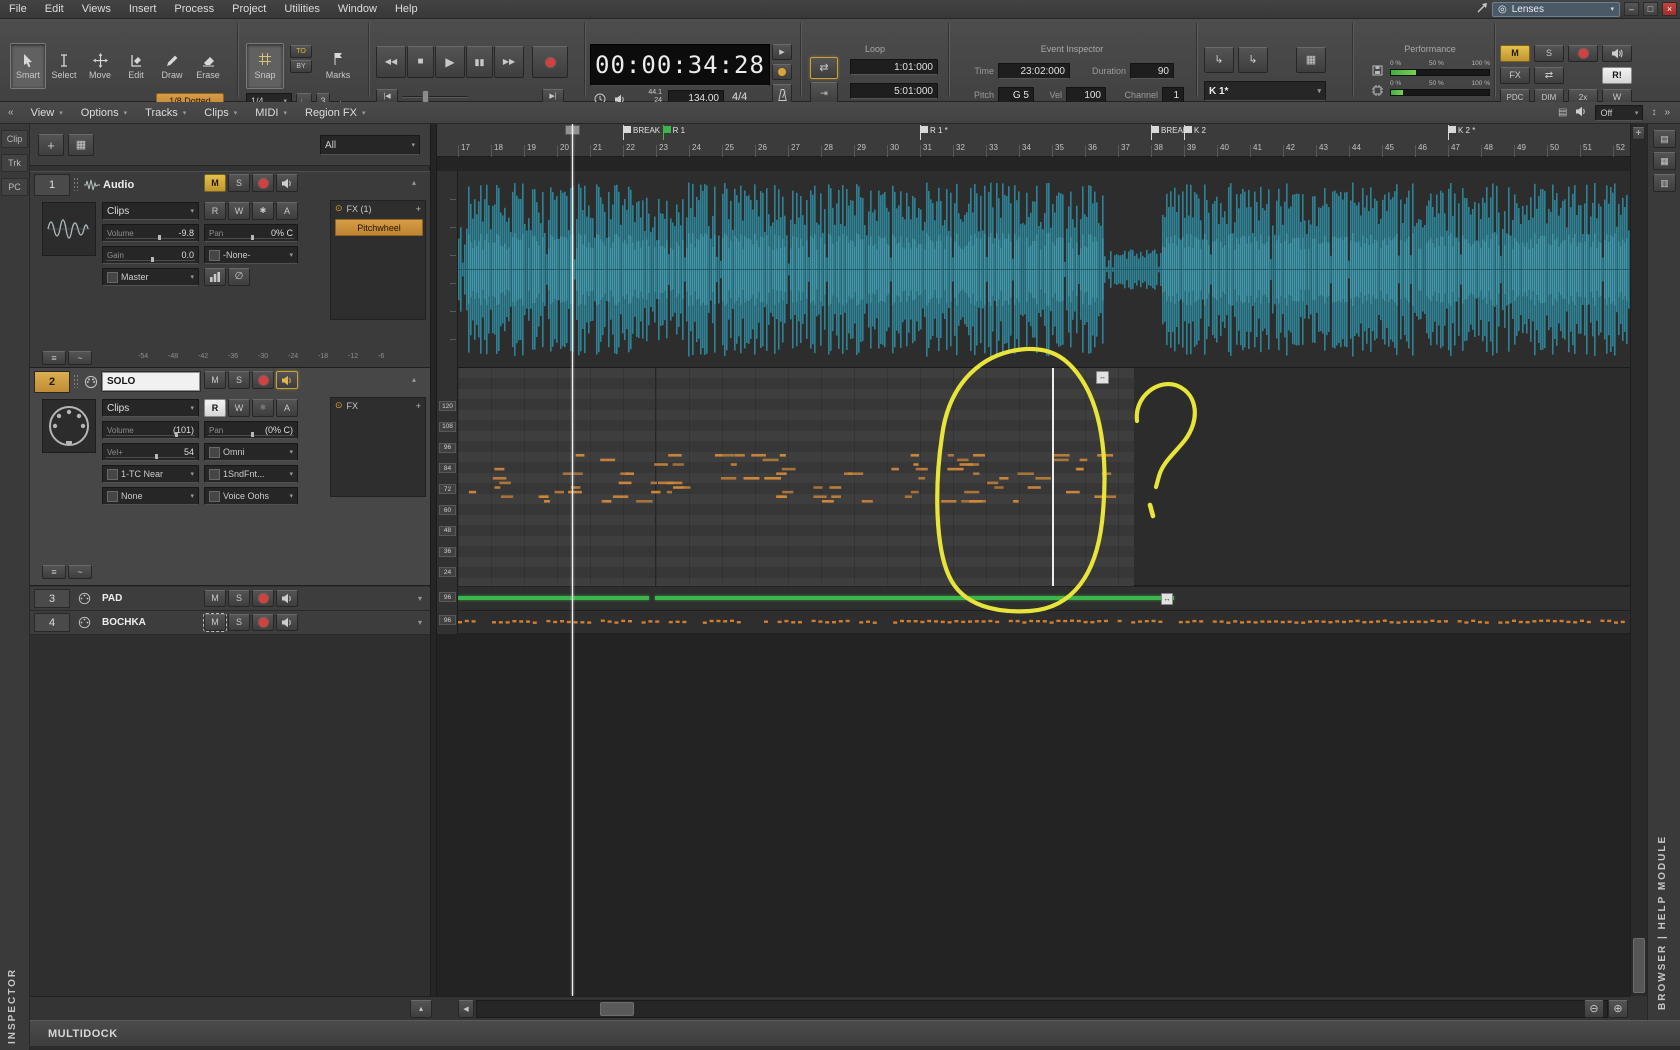 Image resolution: width=1680 pixels, height=1050 pixels. Describe the element at coordinates (12, 986) in the screenshot. I see `inspector-tab: INSPECTOR` at that location.